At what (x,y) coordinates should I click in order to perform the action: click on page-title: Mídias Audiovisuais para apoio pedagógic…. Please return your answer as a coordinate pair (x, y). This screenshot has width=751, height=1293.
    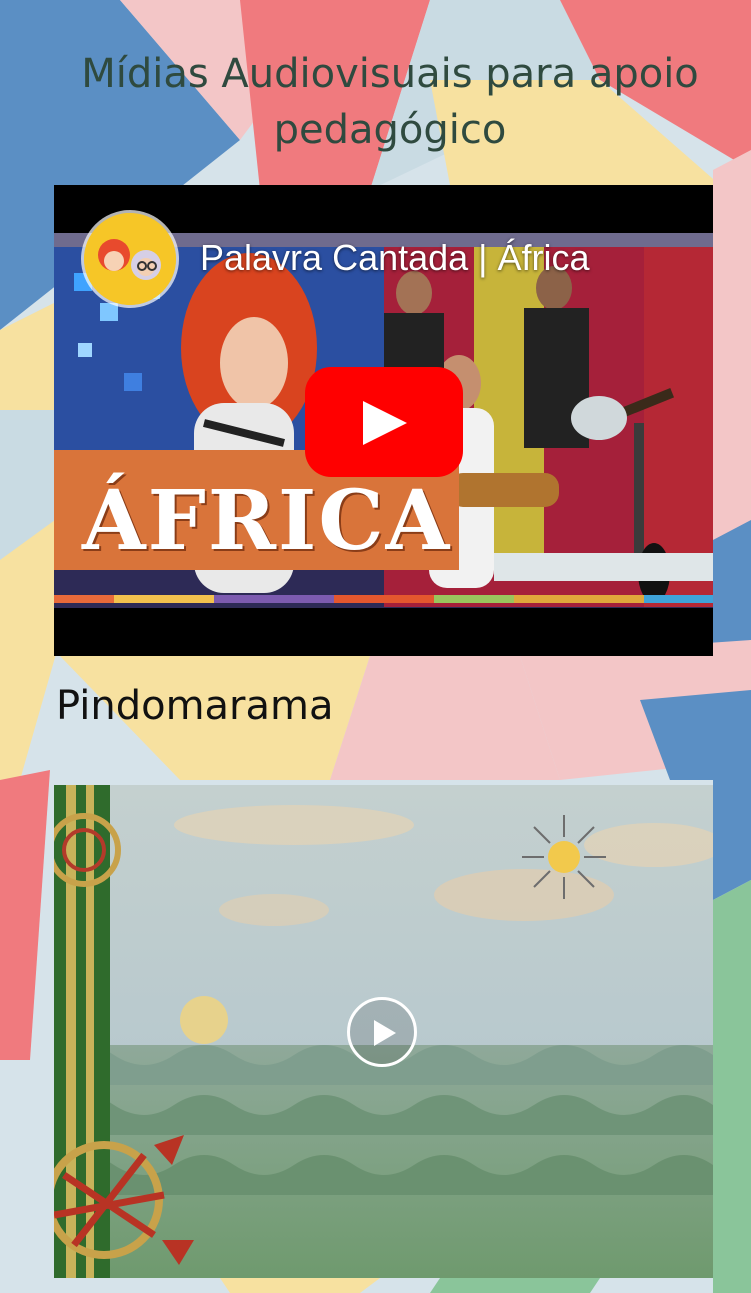
    Looking at the image, I should click on (390, 102).